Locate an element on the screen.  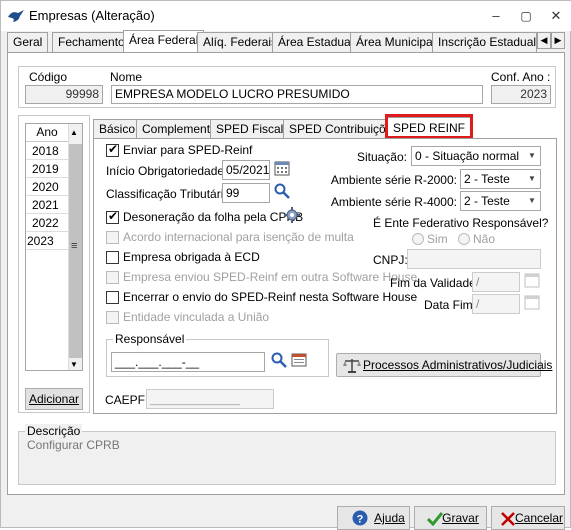
year-item-2023: 2023 is located at coordinates (47, 241).